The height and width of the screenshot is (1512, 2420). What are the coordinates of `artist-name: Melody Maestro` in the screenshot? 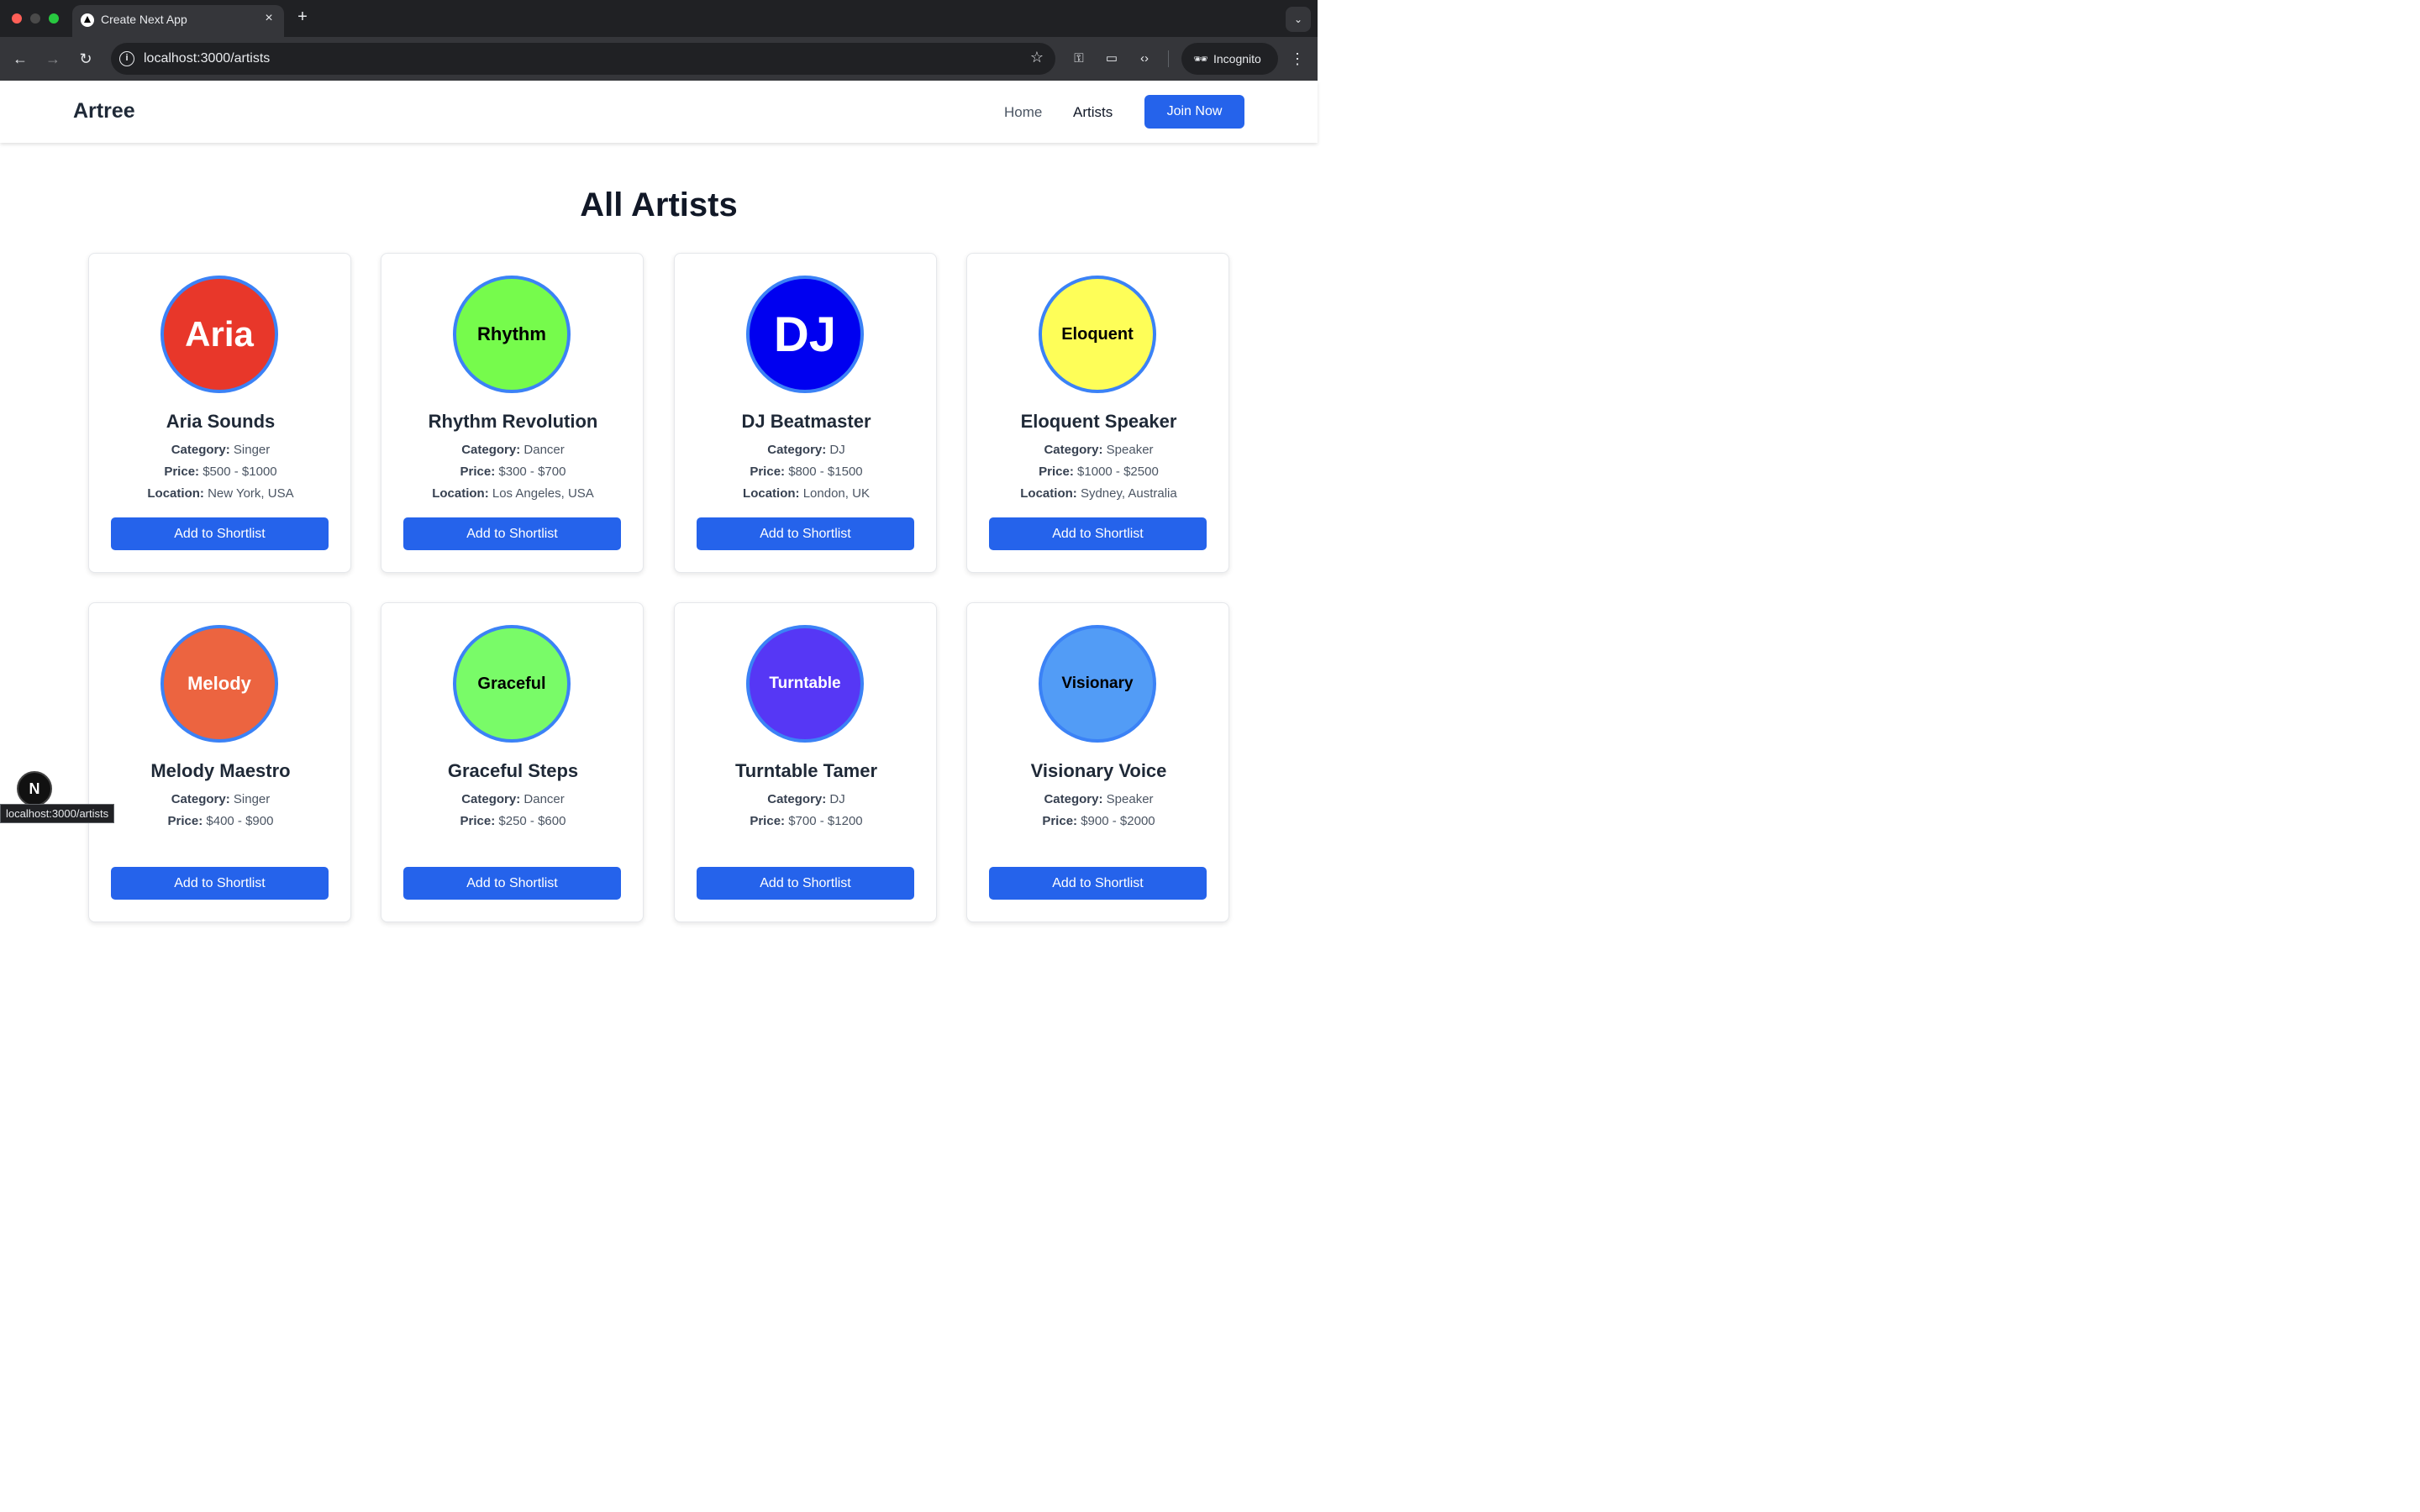 It's located at (220, 770).